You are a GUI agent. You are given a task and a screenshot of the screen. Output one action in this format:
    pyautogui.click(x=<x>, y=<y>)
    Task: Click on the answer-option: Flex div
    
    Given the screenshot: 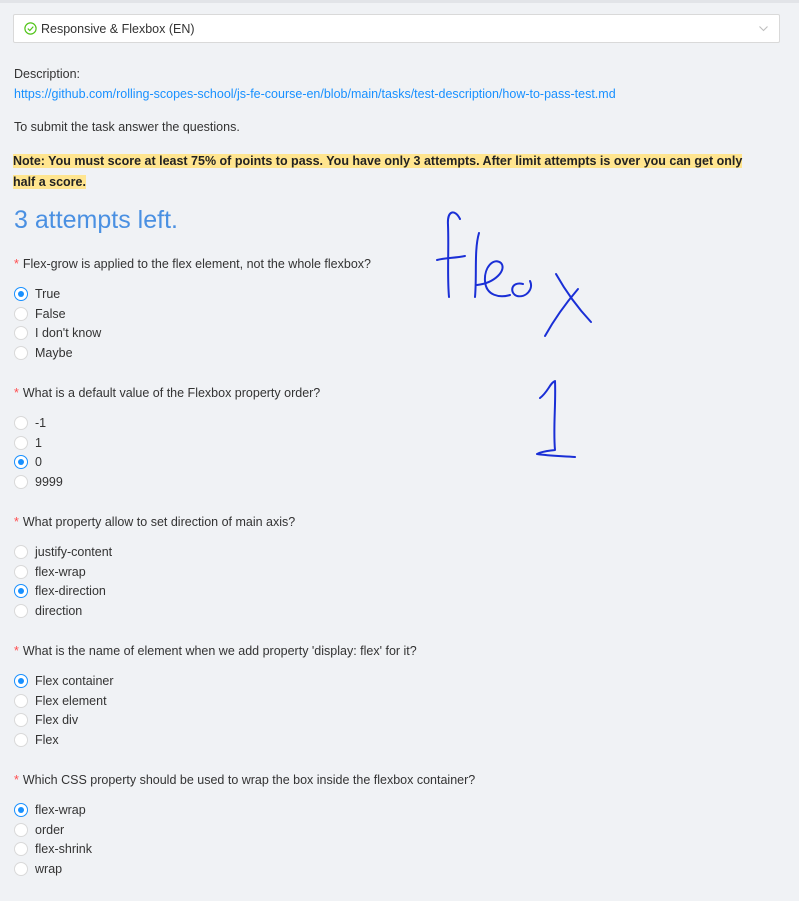 What is the action you would take?
    pyautogui.click(x=364, y=721)
    